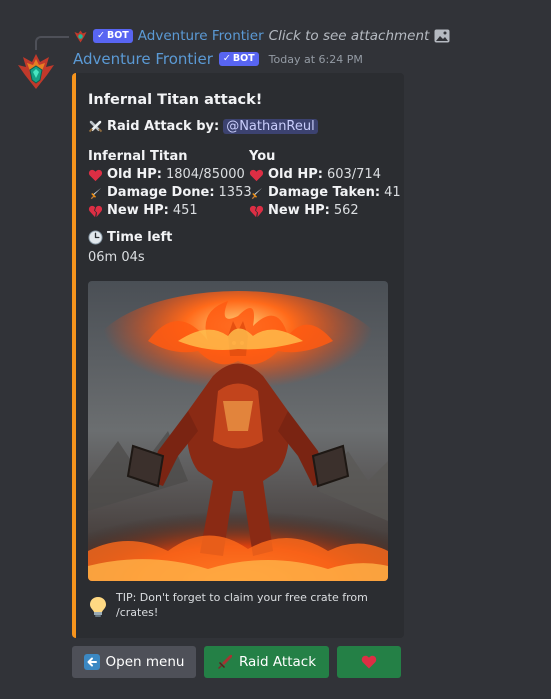  What do you see at coordinates (130, 248) in the screenshot?
I see `time-left-field: Time left 06m 04s` at bounding box center [130, 248].